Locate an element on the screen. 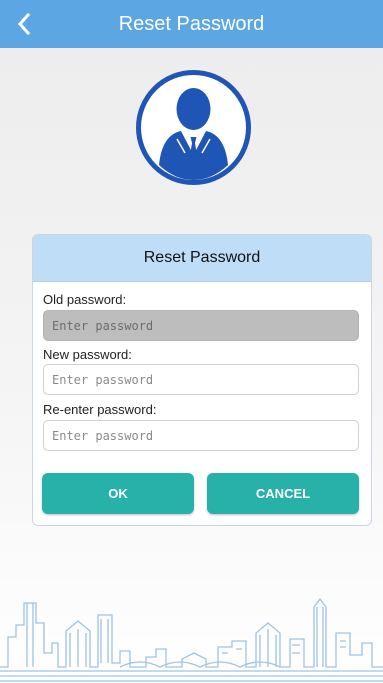 Image resolution: width=383 pixels, height=683 pixels. old-password-field is located at coordinates (201, 325).